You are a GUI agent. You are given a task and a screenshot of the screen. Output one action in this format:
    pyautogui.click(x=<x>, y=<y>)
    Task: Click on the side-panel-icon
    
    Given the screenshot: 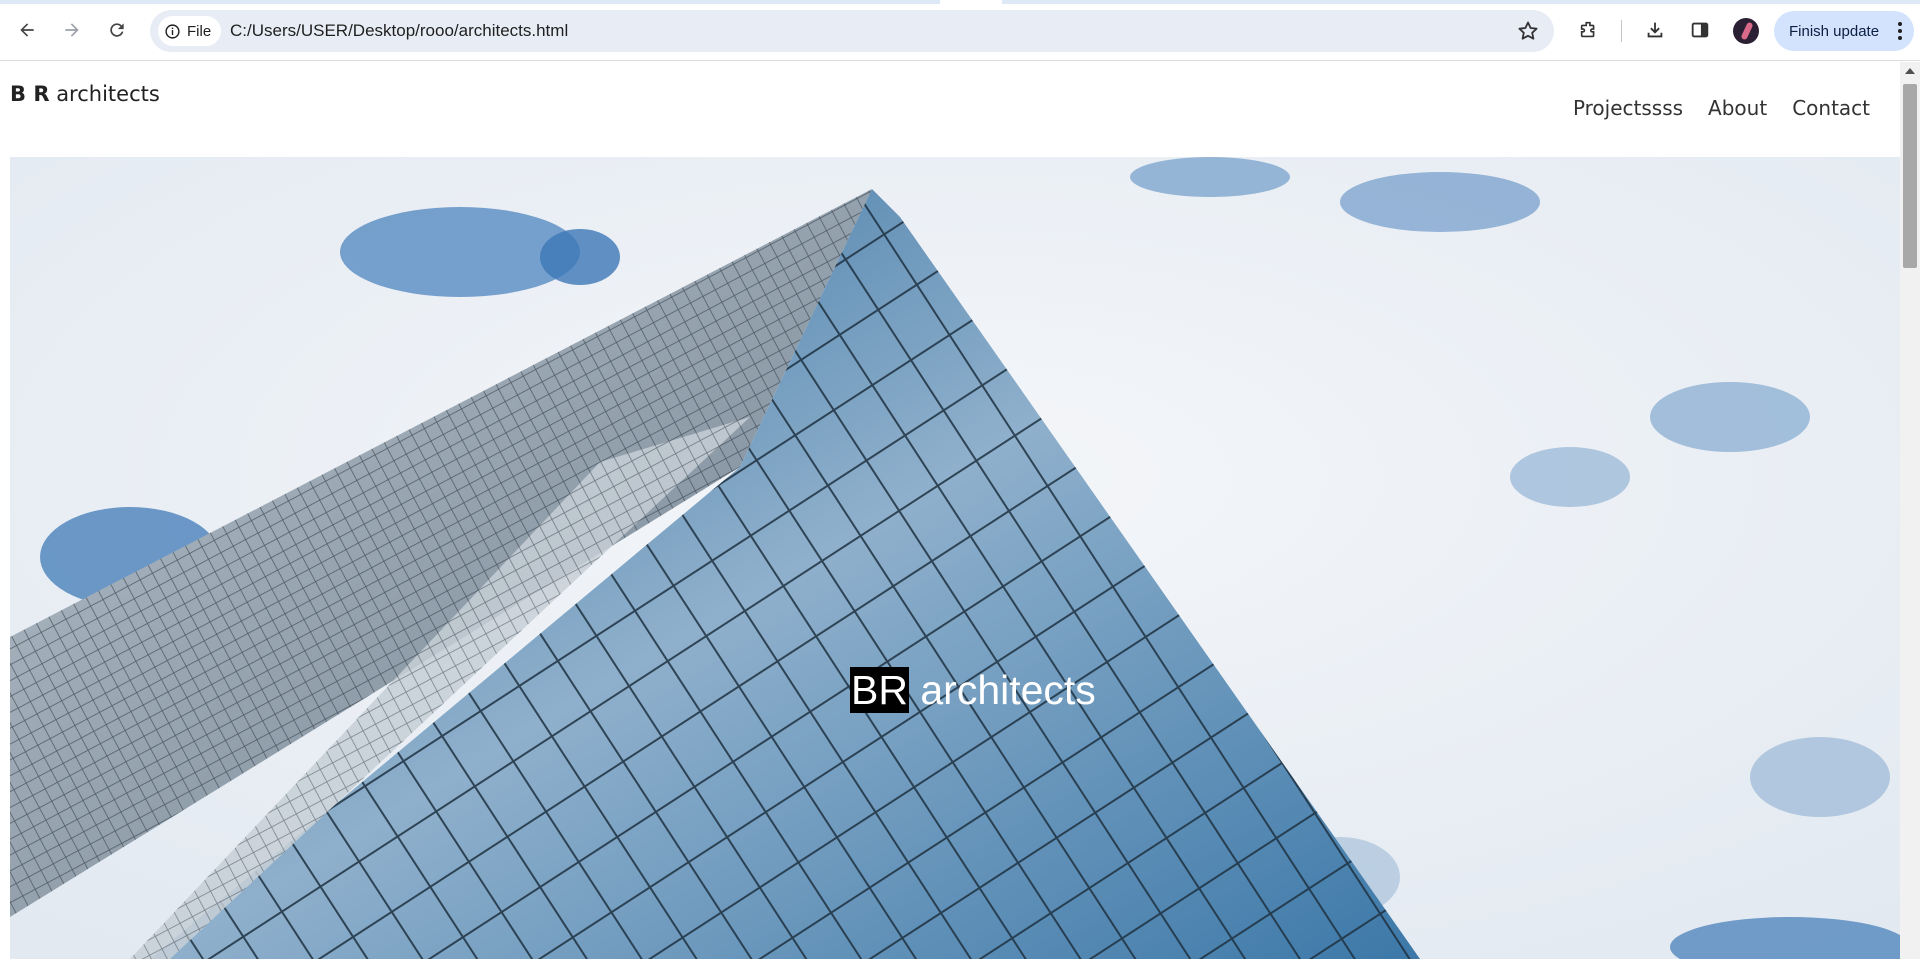 What is the action you would take?
    pyautogui.click(x=1700, y=30)
    